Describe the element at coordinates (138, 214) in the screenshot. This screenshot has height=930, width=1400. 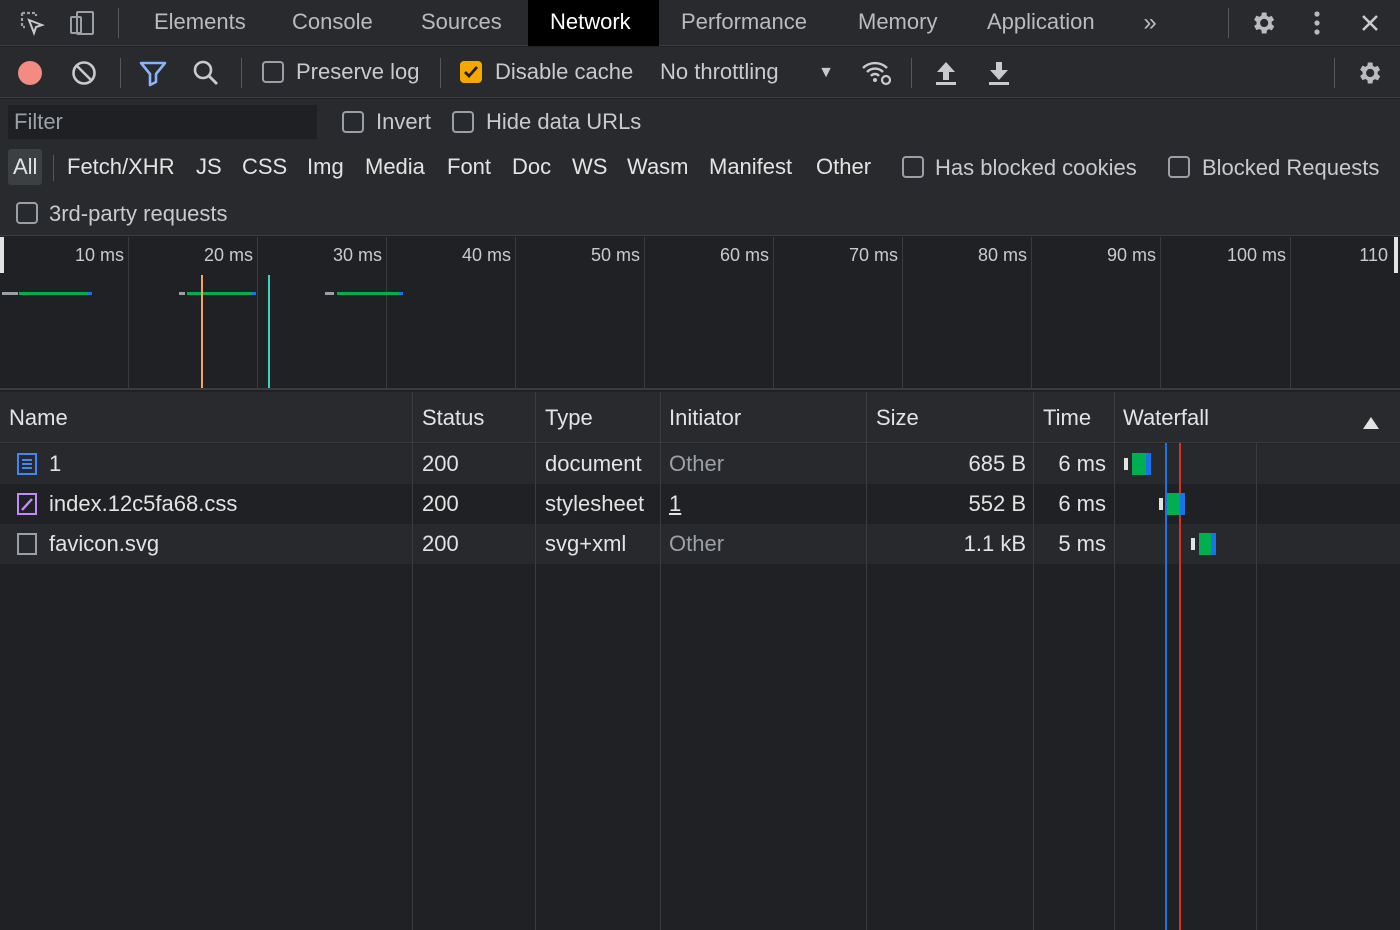
I see `third-party-label: 3rd-party requests` at that location.